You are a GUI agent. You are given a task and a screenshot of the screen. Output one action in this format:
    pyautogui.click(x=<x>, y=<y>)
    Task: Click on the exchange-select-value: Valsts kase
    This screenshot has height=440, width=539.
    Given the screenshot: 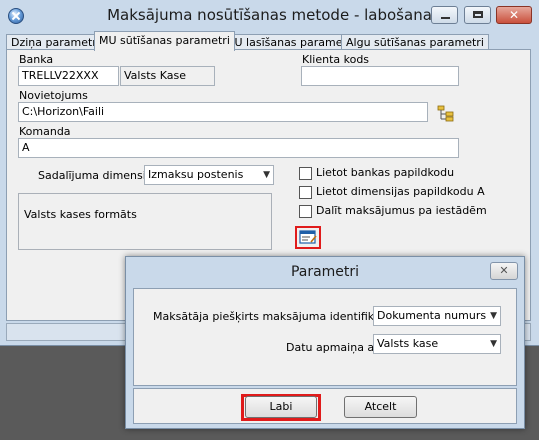 What is the action you would take?
    pyautogui.click(x=408, y=343)
    